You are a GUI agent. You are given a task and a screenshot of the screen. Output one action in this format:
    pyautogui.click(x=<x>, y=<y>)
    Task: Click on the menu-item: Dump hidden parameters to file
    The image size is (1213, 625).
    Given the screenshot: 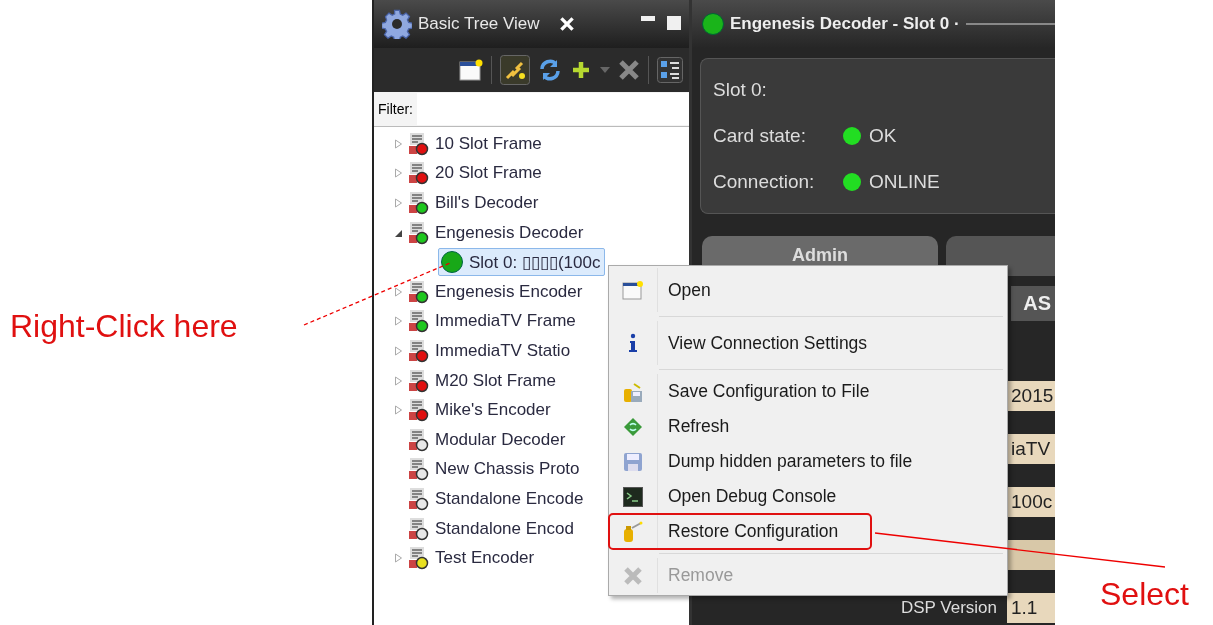 What is the action you would take?
    pyautogui.click(x=808, y=461)
    